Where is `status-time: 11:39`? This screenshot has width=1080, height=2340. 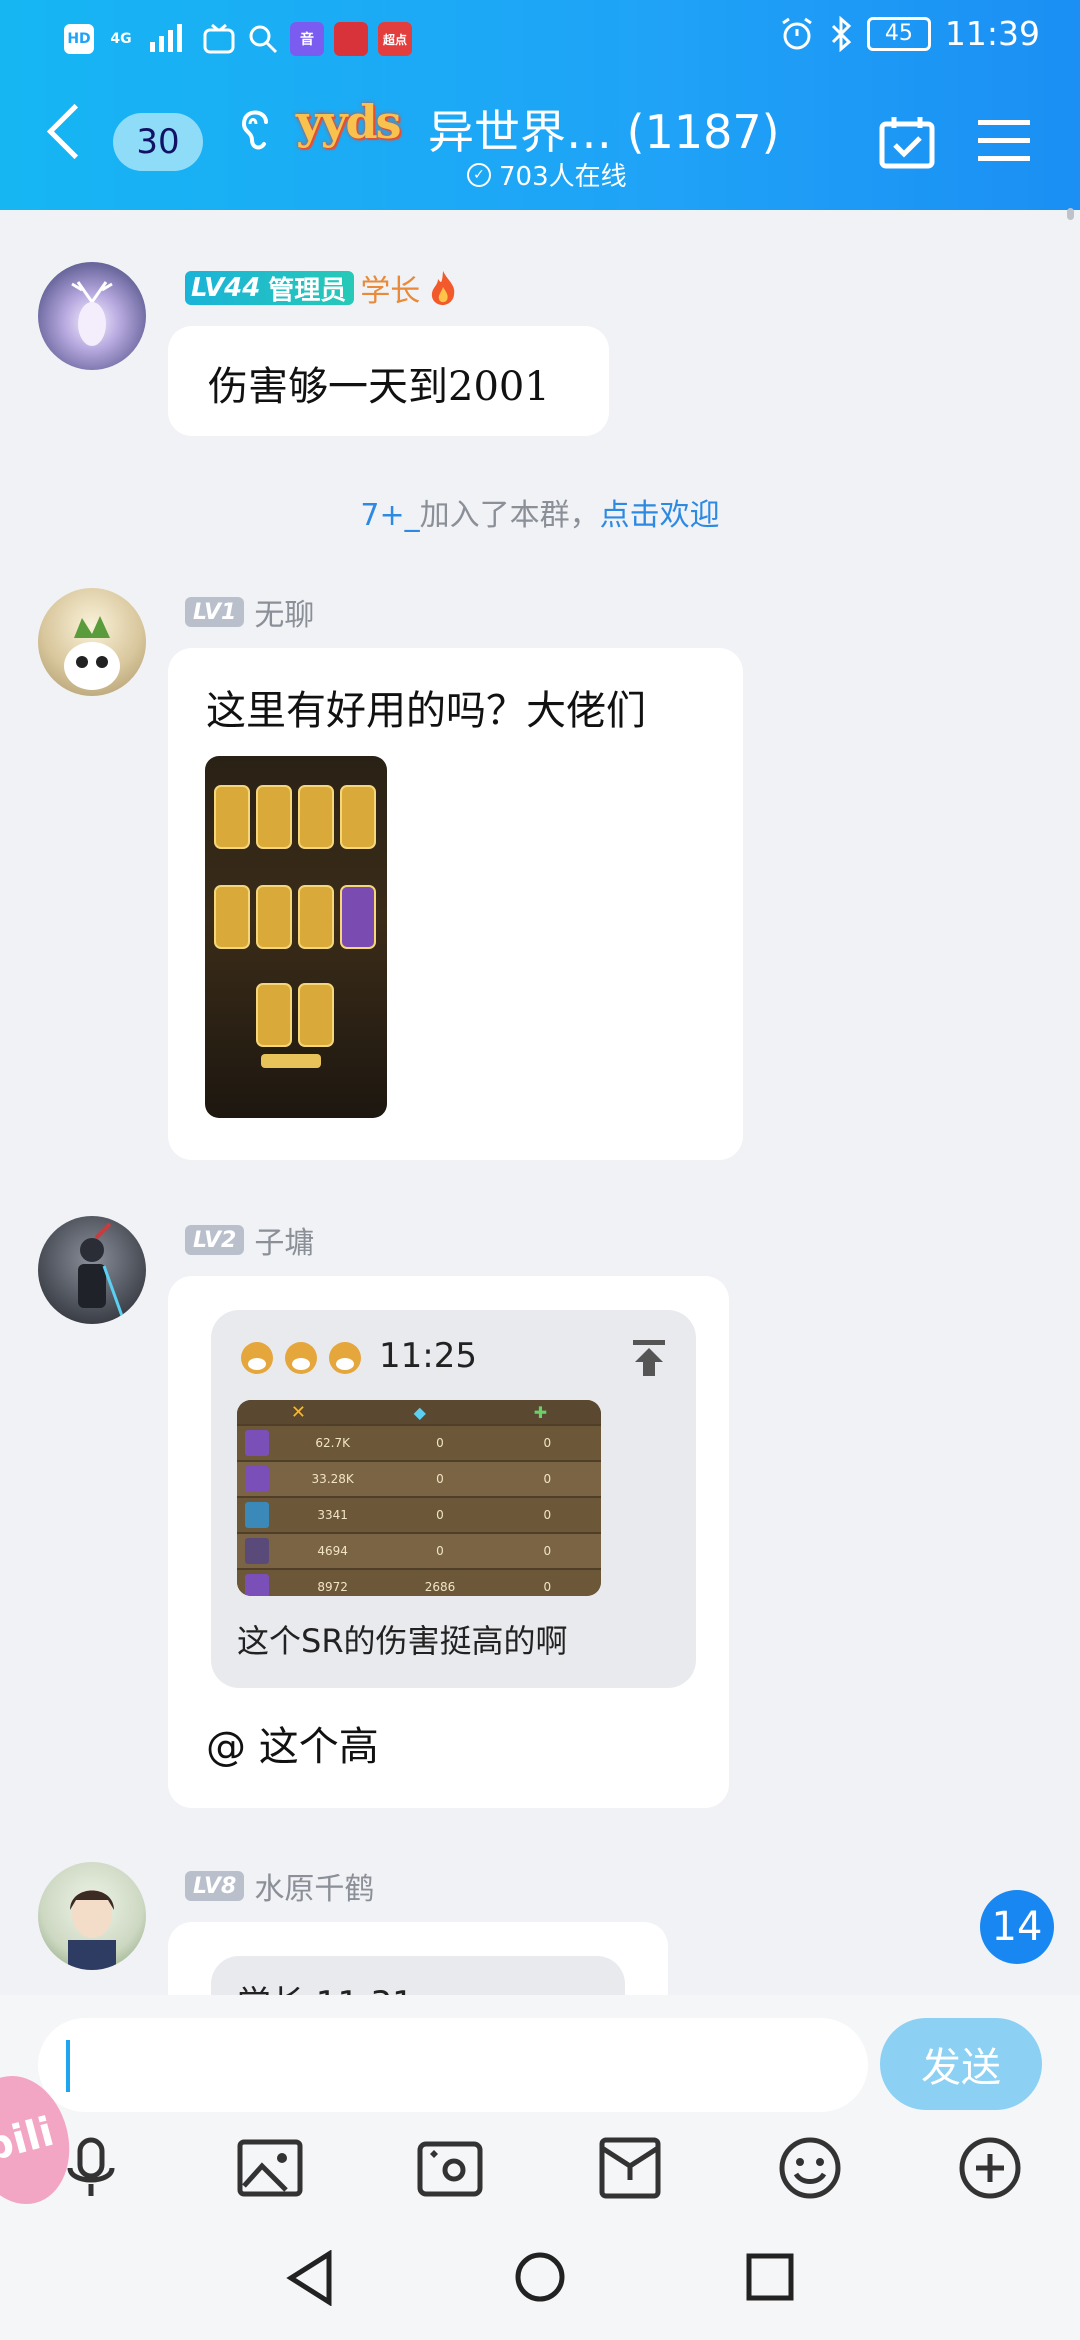
status-time: 11:39 is located at coordinates (992, 33).